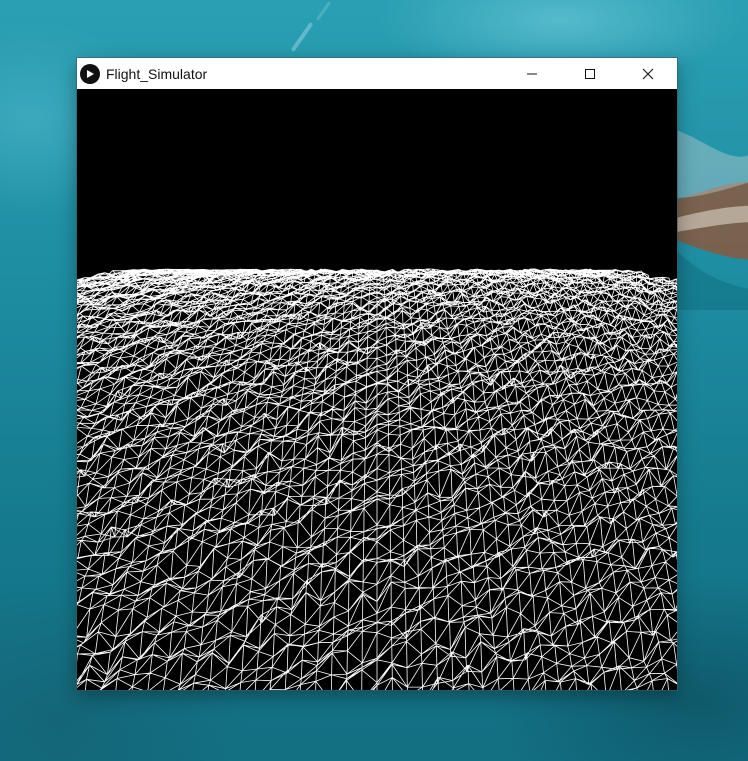  I want to click on window-controls, so click(590, 73).